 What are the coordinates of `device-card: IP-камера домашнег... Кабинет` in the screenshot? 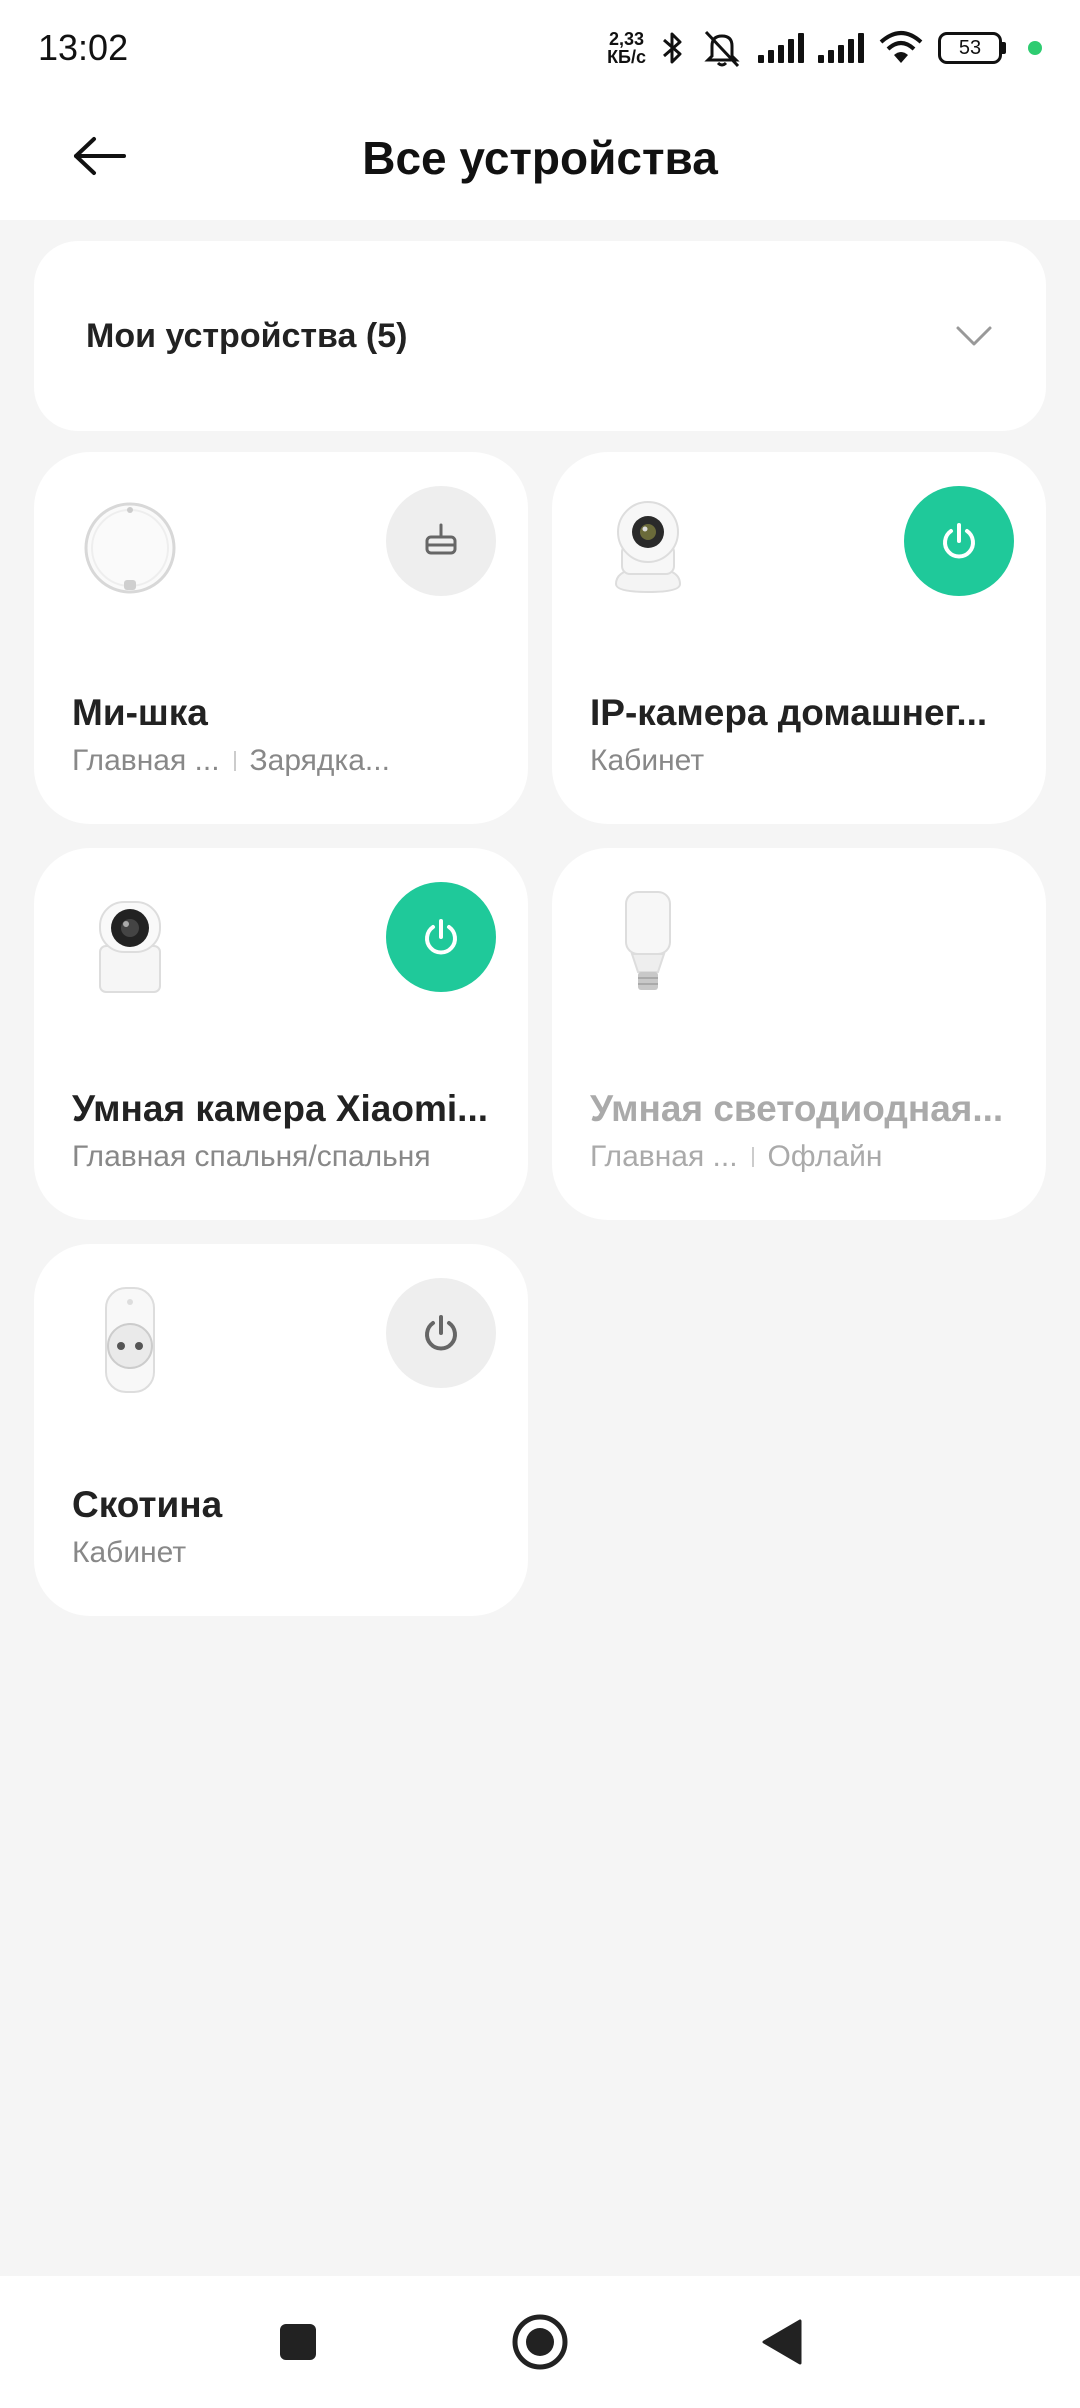 It's located at (799, 638).